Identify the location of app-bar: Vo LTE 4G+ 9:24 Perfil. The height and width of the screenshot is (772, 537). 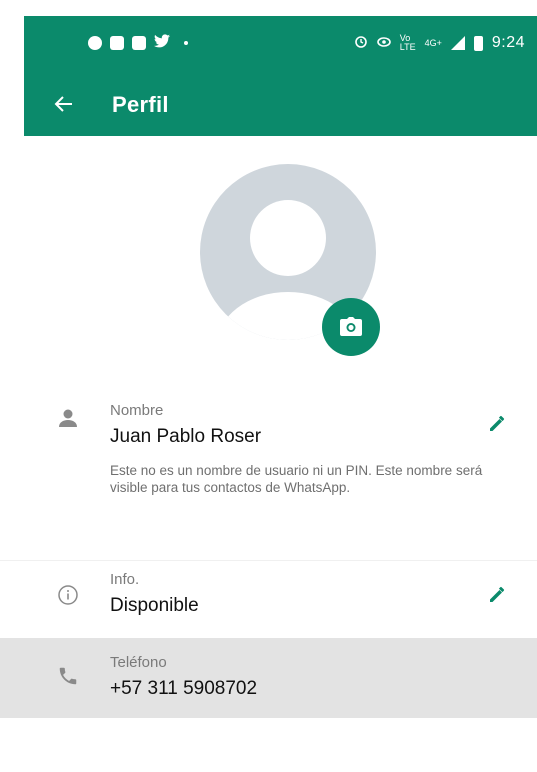
(280, 76).